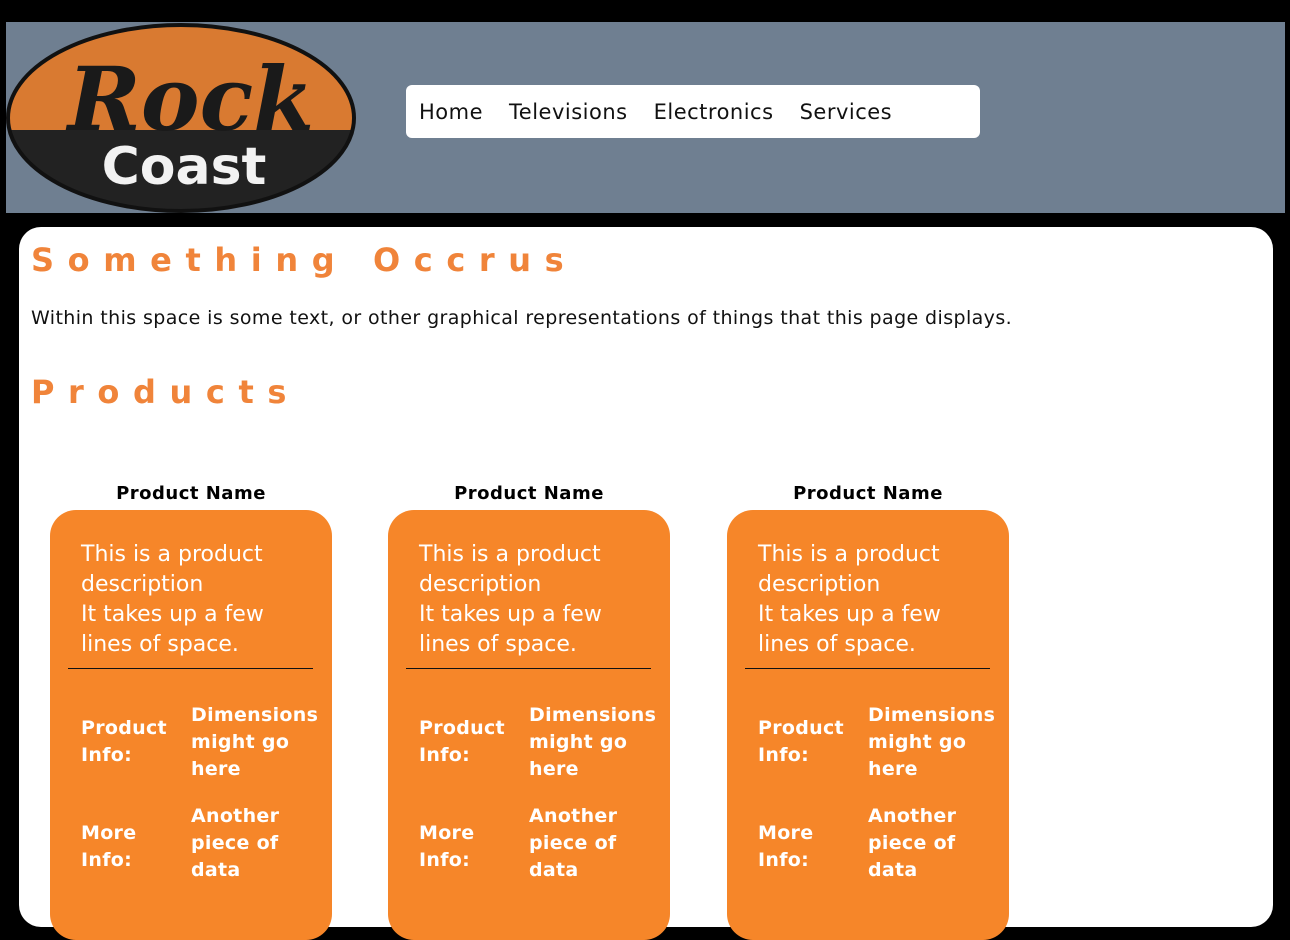 The height and width of the screenshot is (940, 1290). Describe the element at coordinates (568, 112) in the screenshot. I see `nav-televisions: Televisions` at that location.